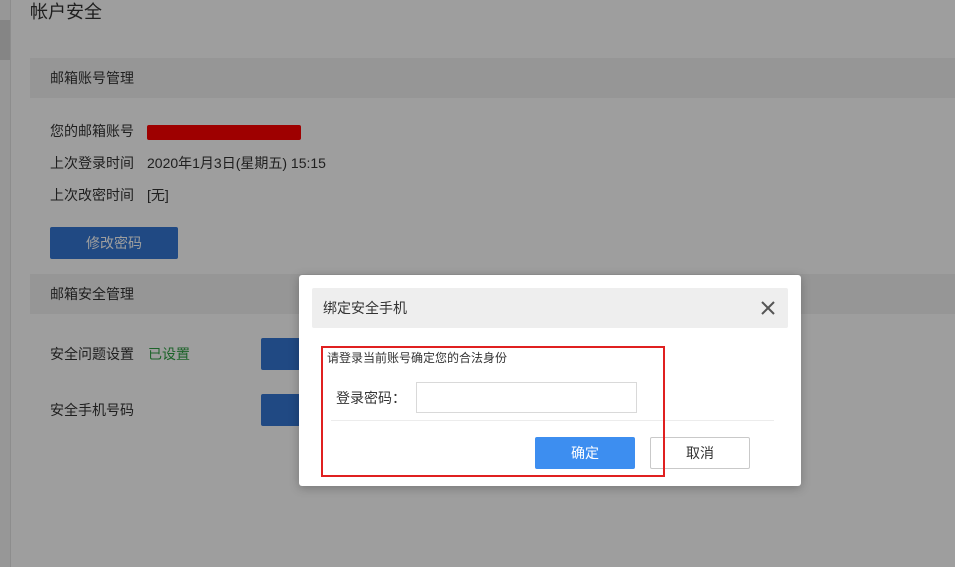 This screenshot has width=955, height=567. Describe the element at coordinates (371, 398) in the screenshot. I see `password-label: 登录密码：` at that location.